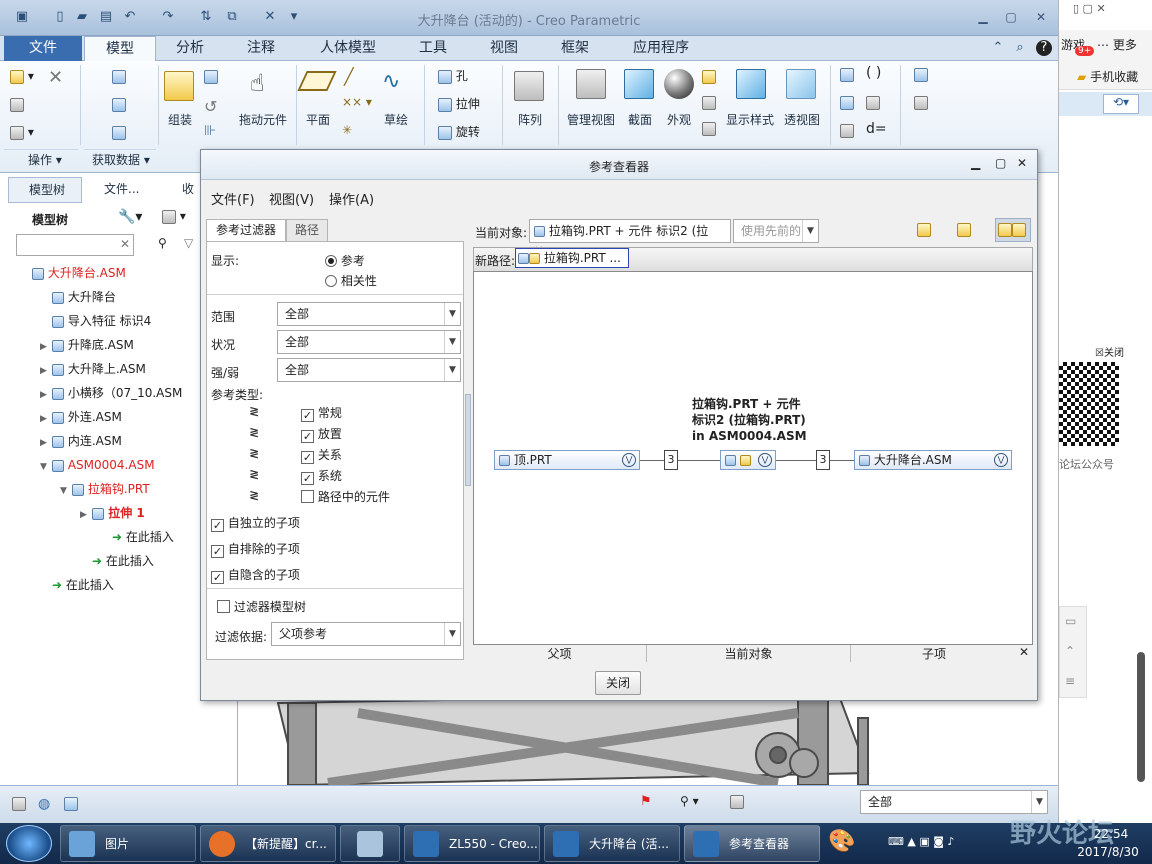 The image size is (1152, 864). I want to click on appearance-button: 外观, so click(679, 119).